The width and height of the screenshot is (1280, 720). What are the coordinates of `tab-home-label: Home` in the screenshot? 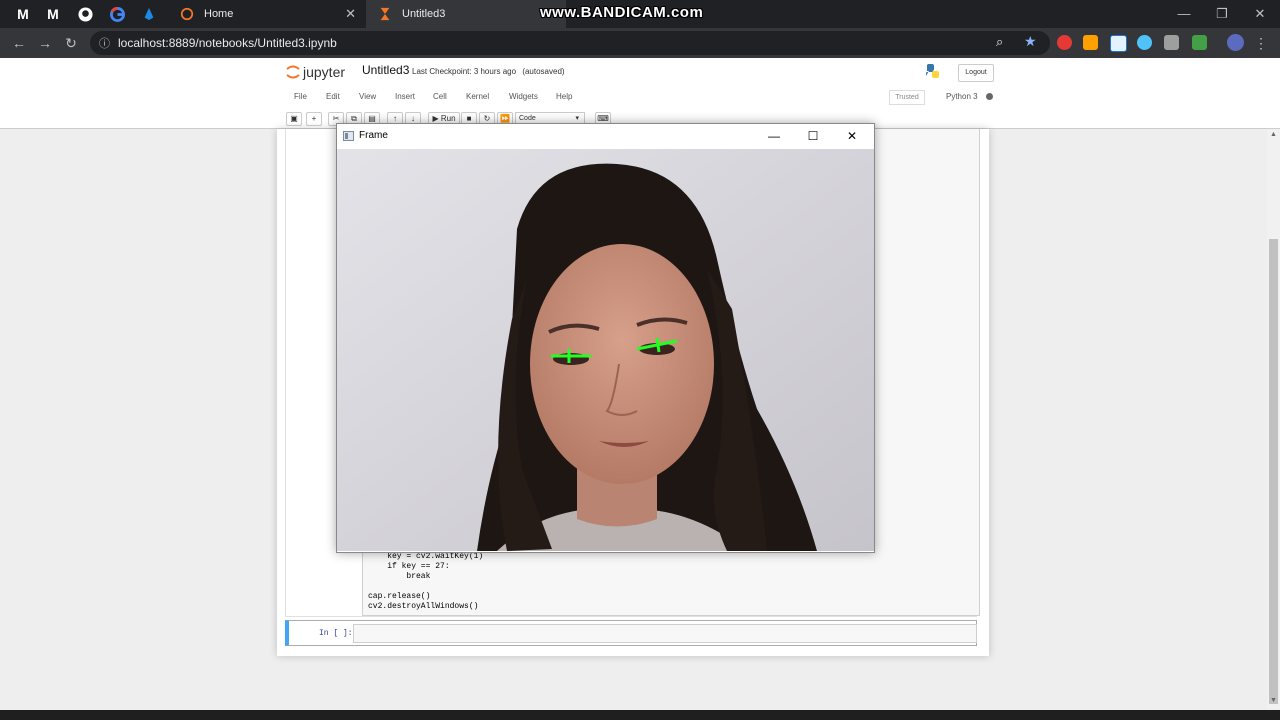 It's located at (219, 14).